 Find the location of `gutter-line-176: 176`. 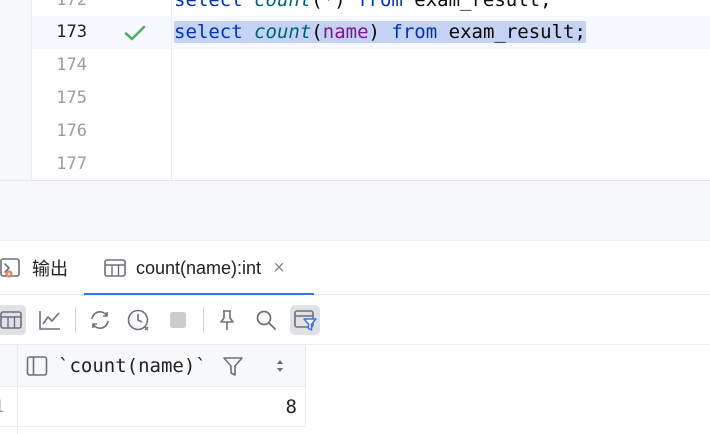

gutter-line-176: 176 is located at coordinates (101, 131).